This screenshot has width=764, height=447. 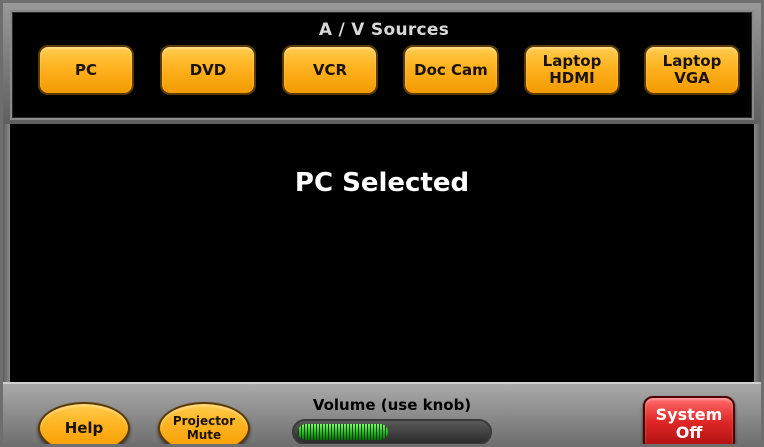 What do you see at coordinates (84, 424) in the screenshot?
I see `help-button: Help` at bounding box center [84, 424].